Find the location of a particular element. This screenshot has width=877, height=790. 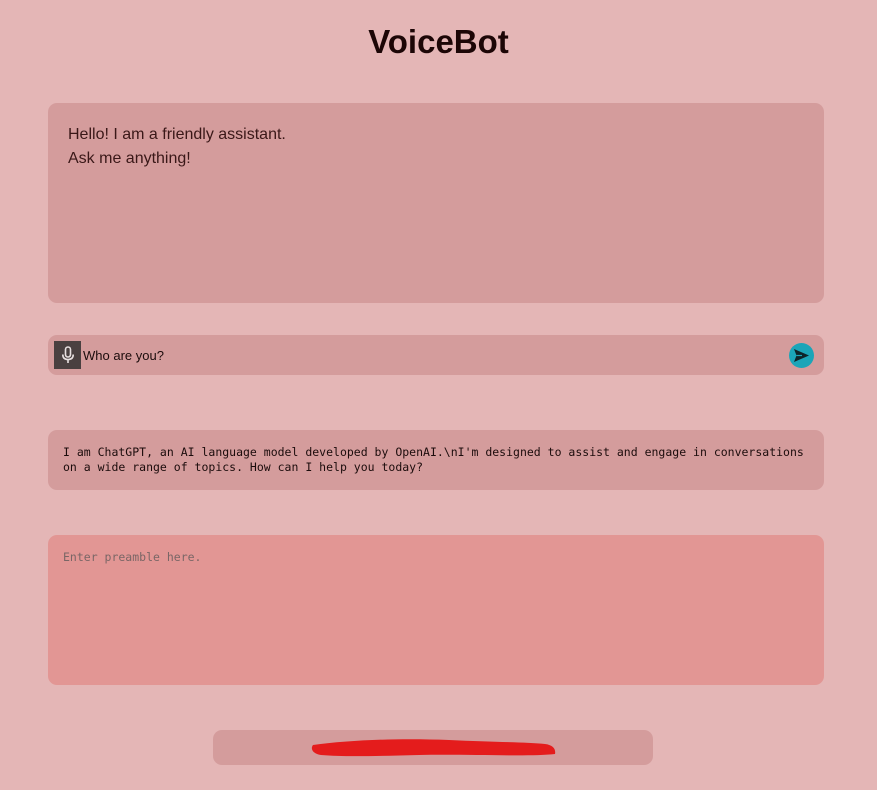

microphone-icon is located at coordinates (67, 354).